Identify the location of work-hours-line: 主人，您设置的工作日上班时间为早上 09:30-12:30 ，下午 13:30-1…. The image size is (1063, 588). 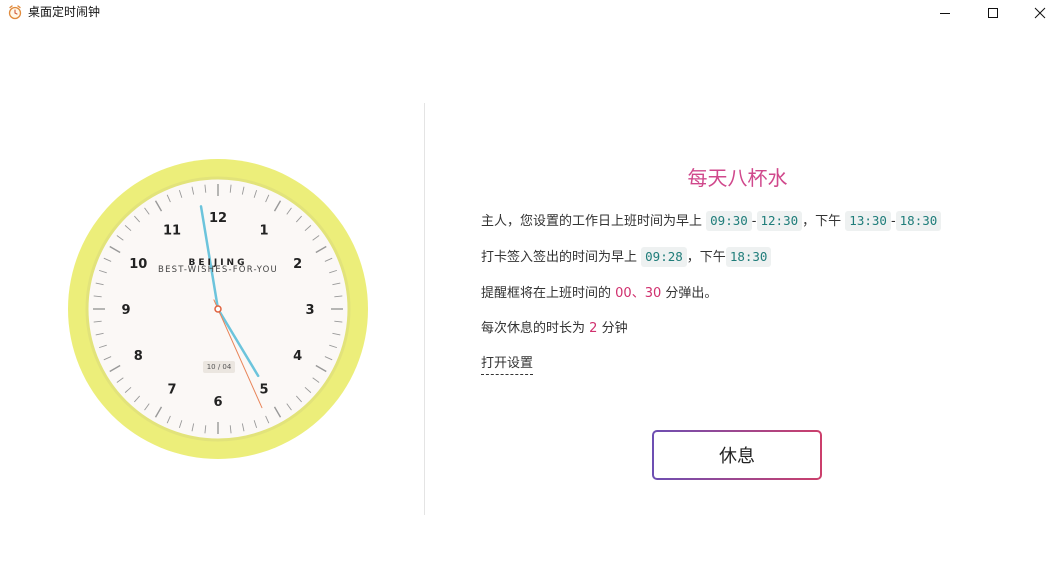
(711, 222).